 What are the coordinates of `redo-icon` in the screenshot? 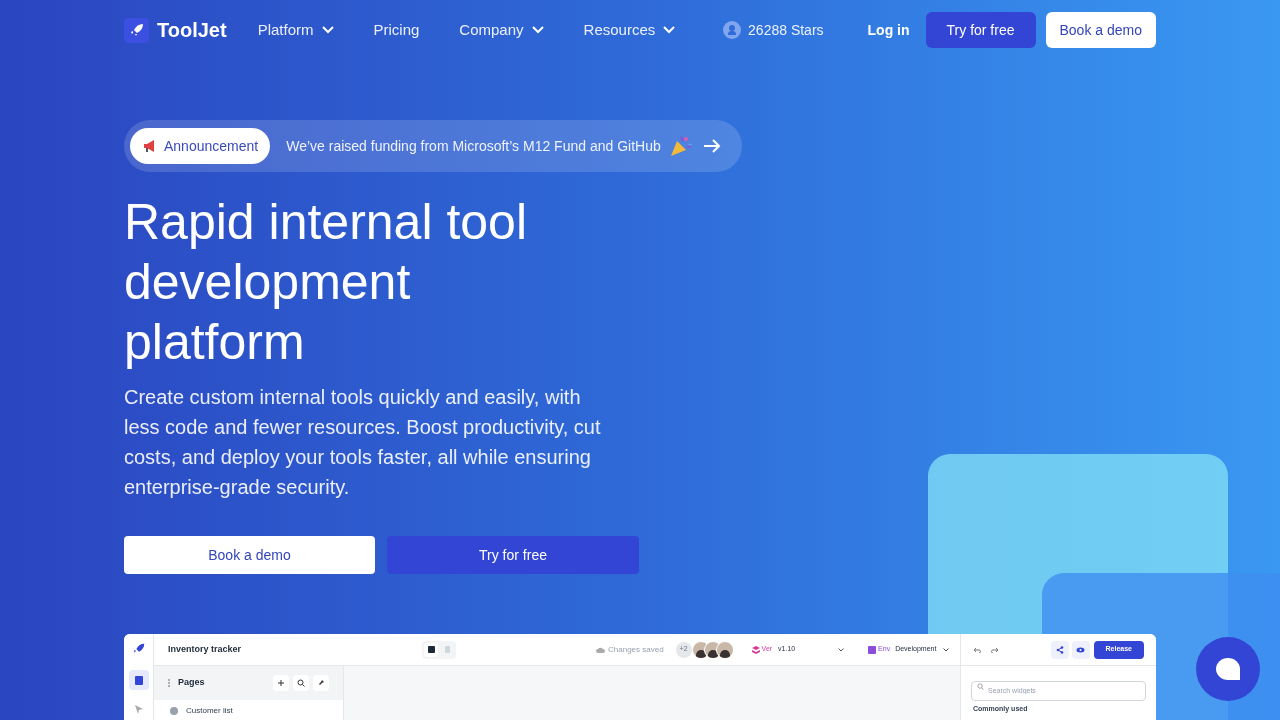 It's located at (995, 649).